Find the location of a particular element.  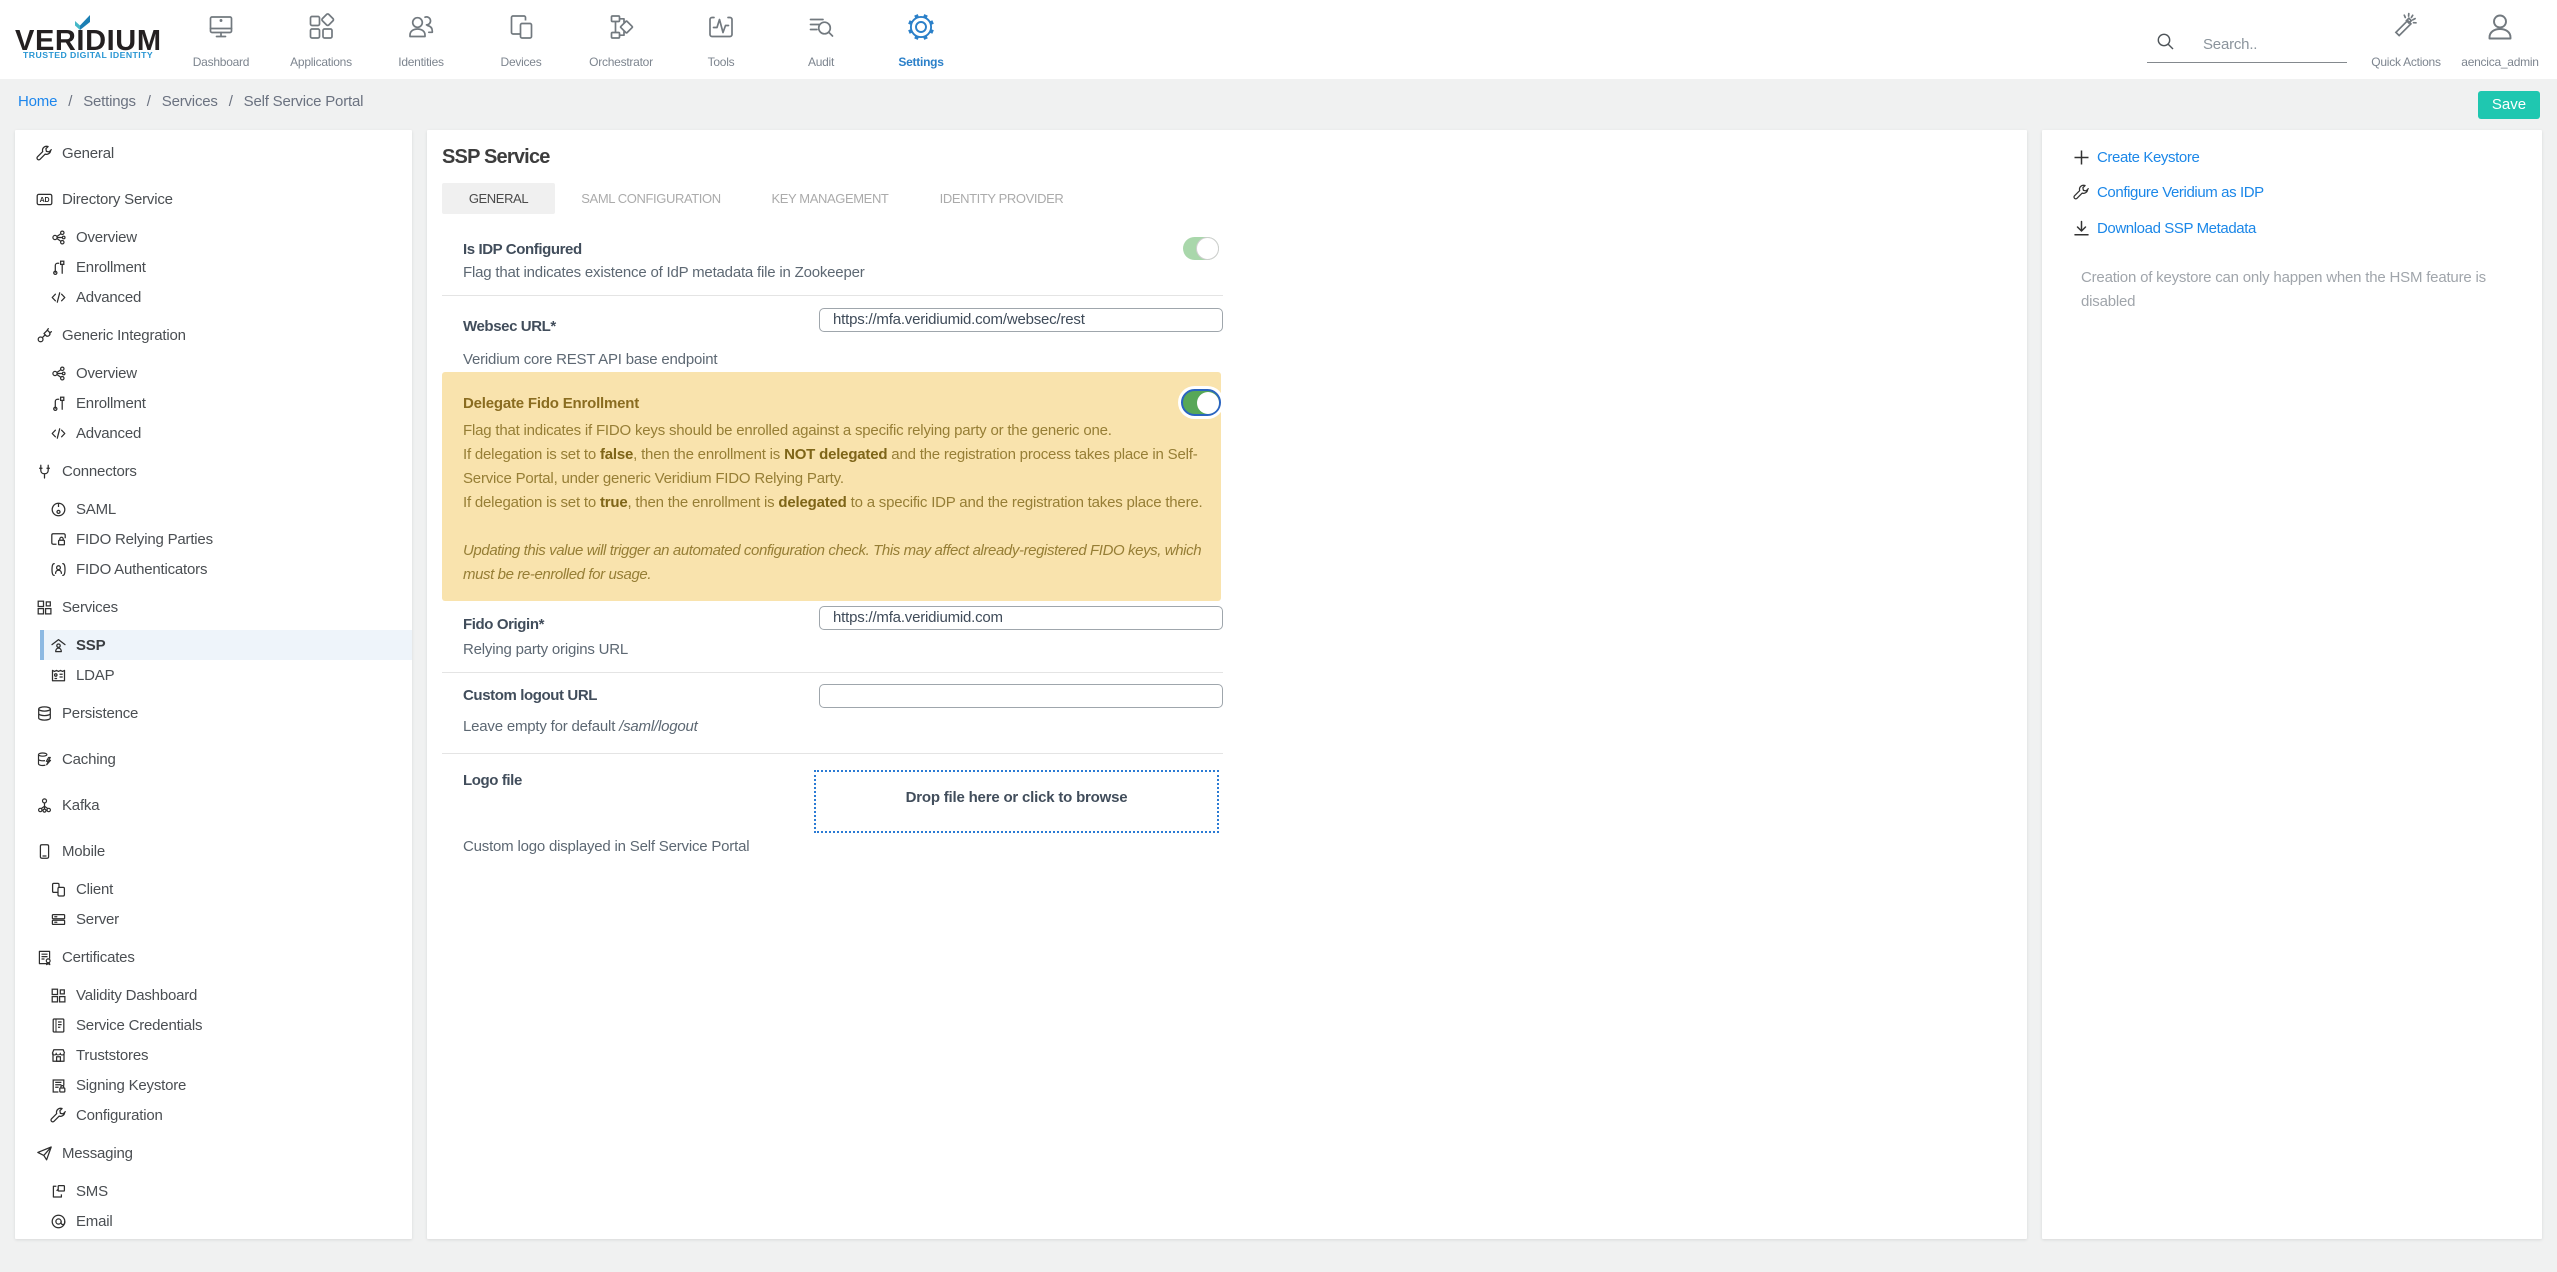

svg-text: AD is located at coordinates (45, 200).